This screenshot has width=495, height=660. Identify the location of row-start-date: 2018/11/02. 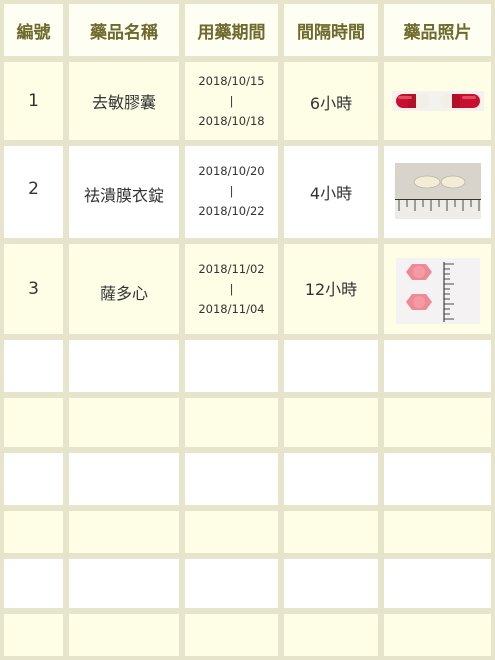
(231, 269).